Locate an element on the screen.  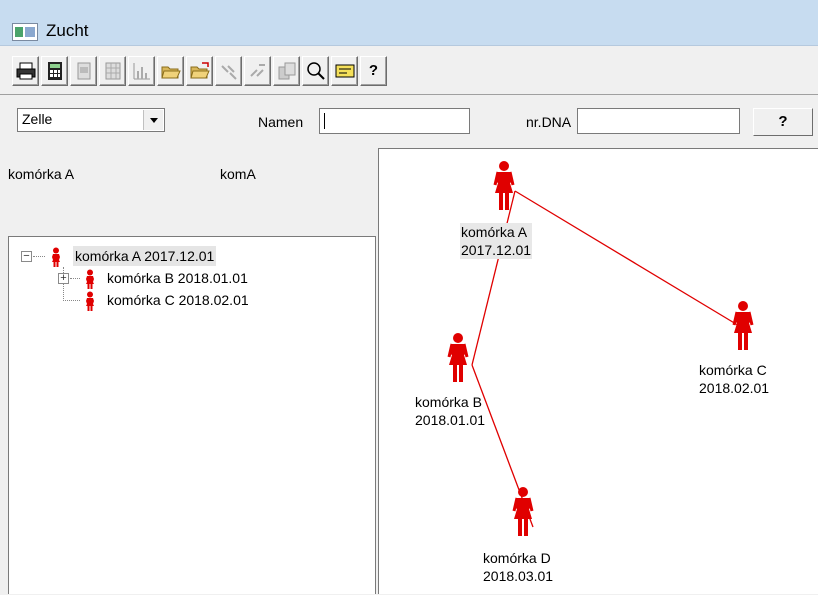
link-a-c is located at coordinates (628, 259).